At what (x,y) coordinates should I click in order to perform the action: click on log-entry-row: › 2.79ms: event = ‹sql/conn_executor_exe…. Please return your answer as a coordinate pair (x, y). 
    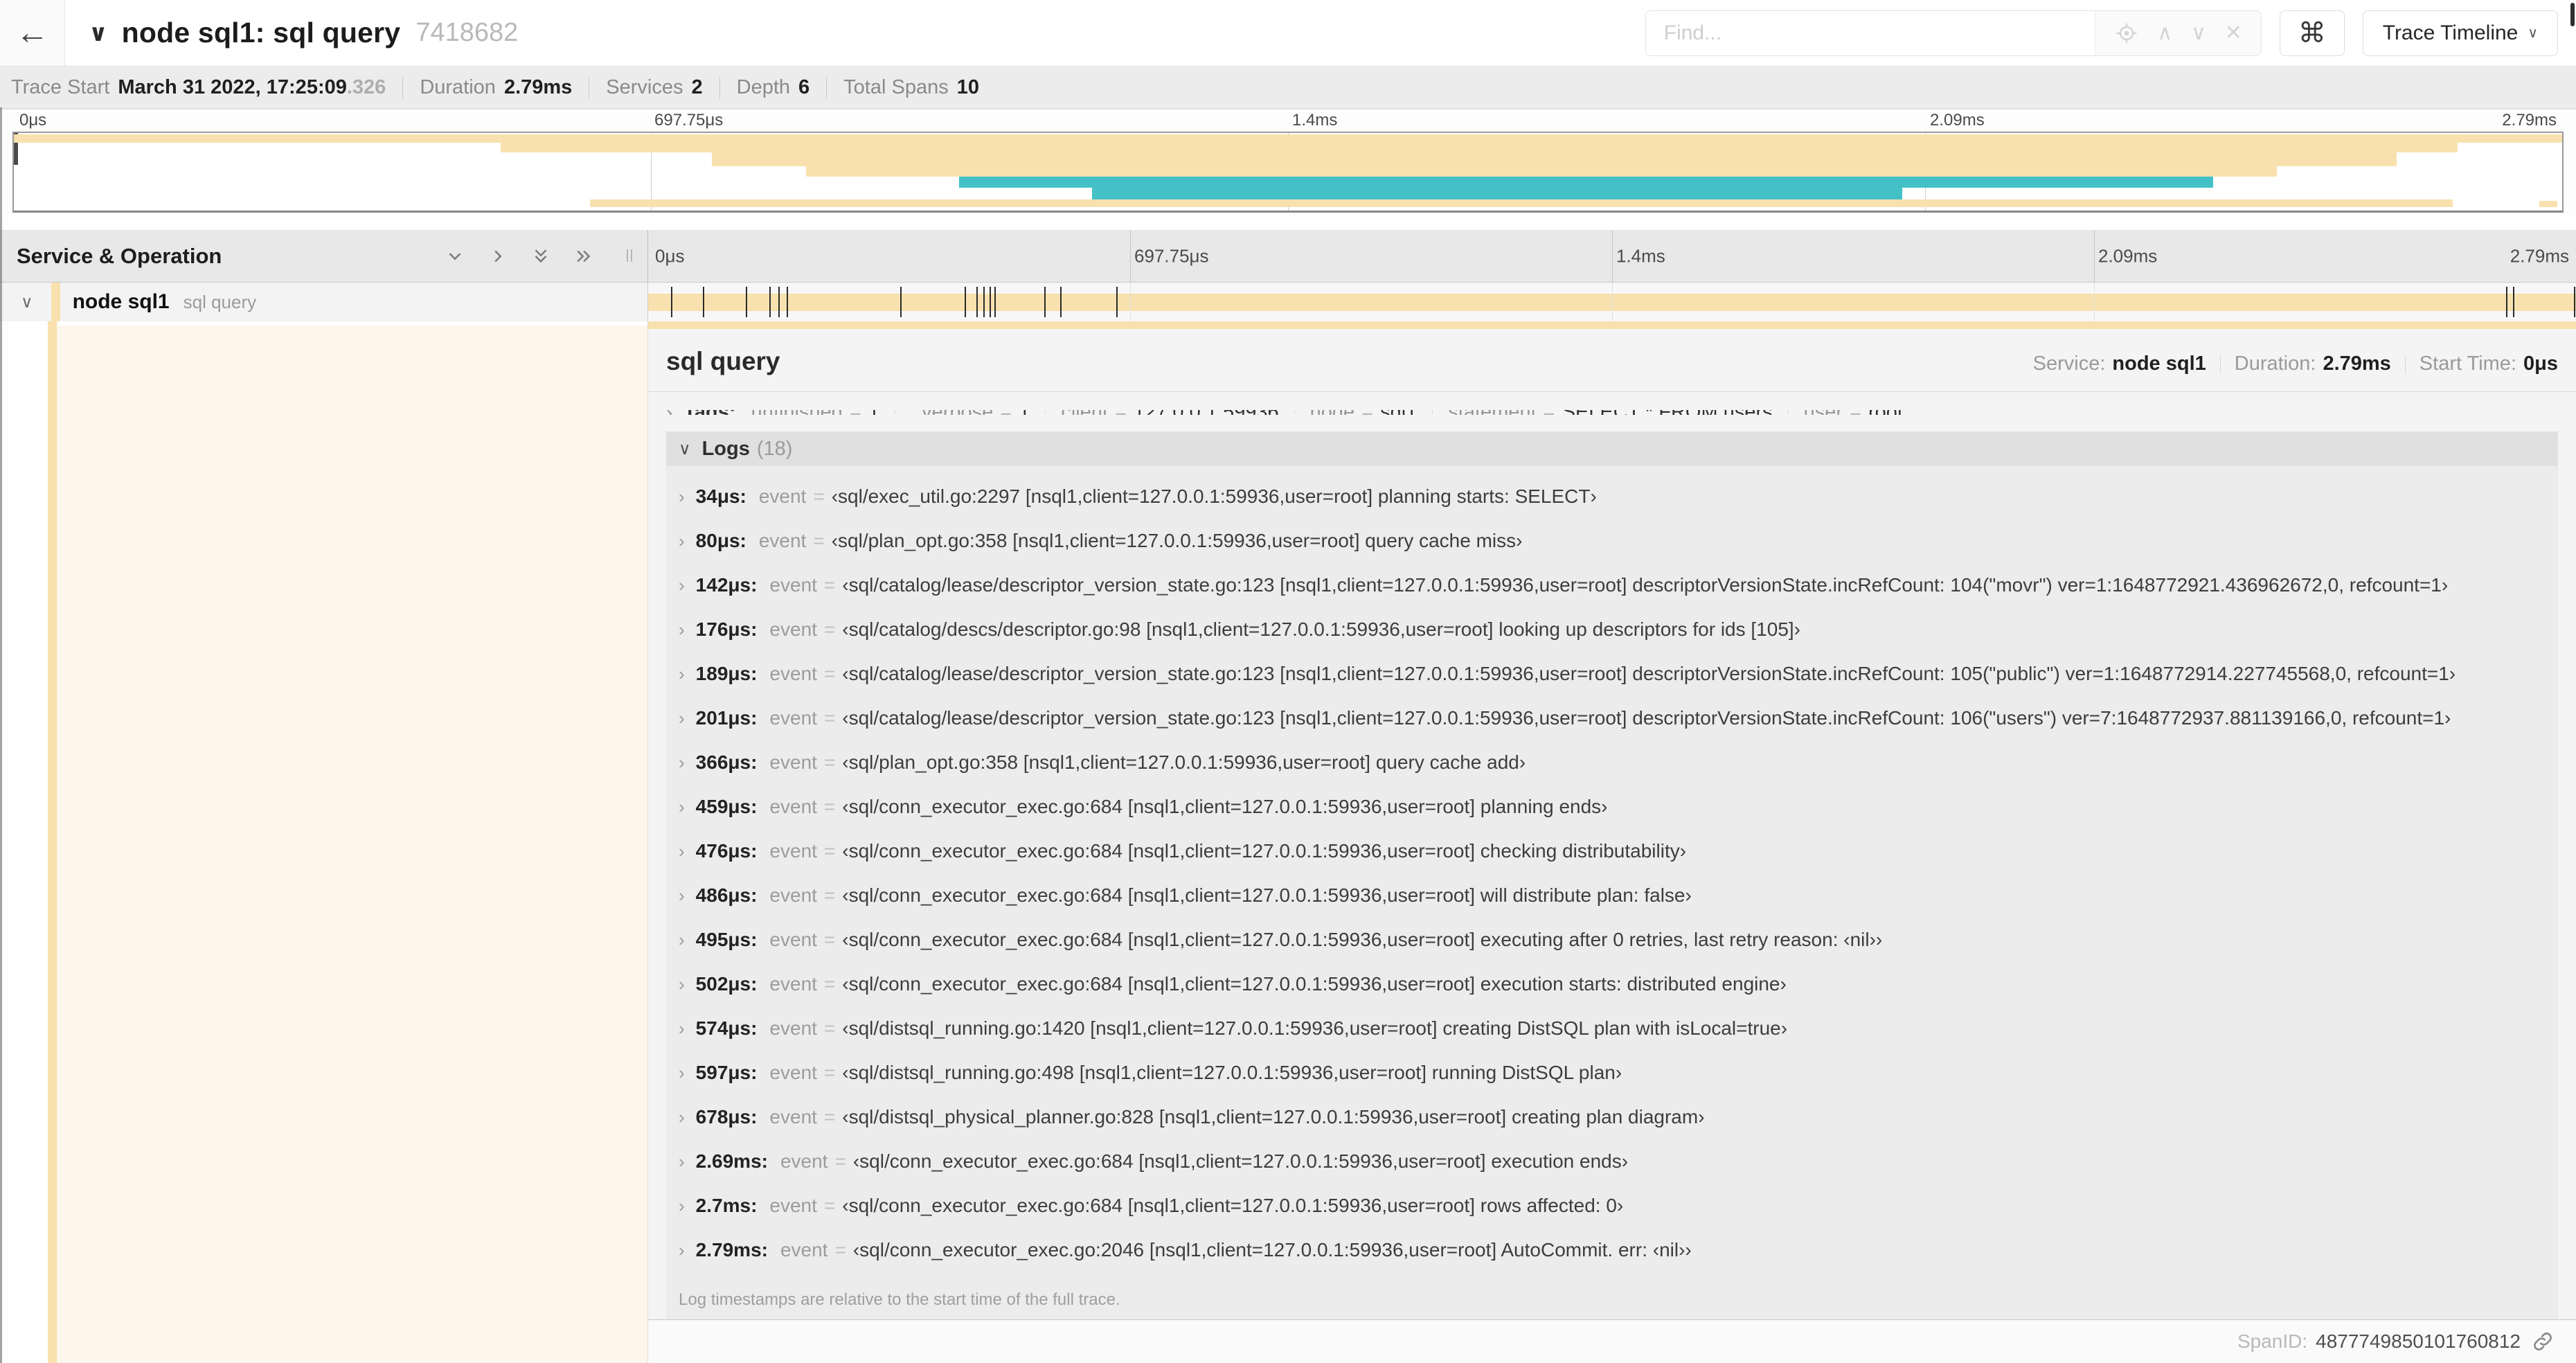
    Looking at the image, I should click on (1612, 1250).